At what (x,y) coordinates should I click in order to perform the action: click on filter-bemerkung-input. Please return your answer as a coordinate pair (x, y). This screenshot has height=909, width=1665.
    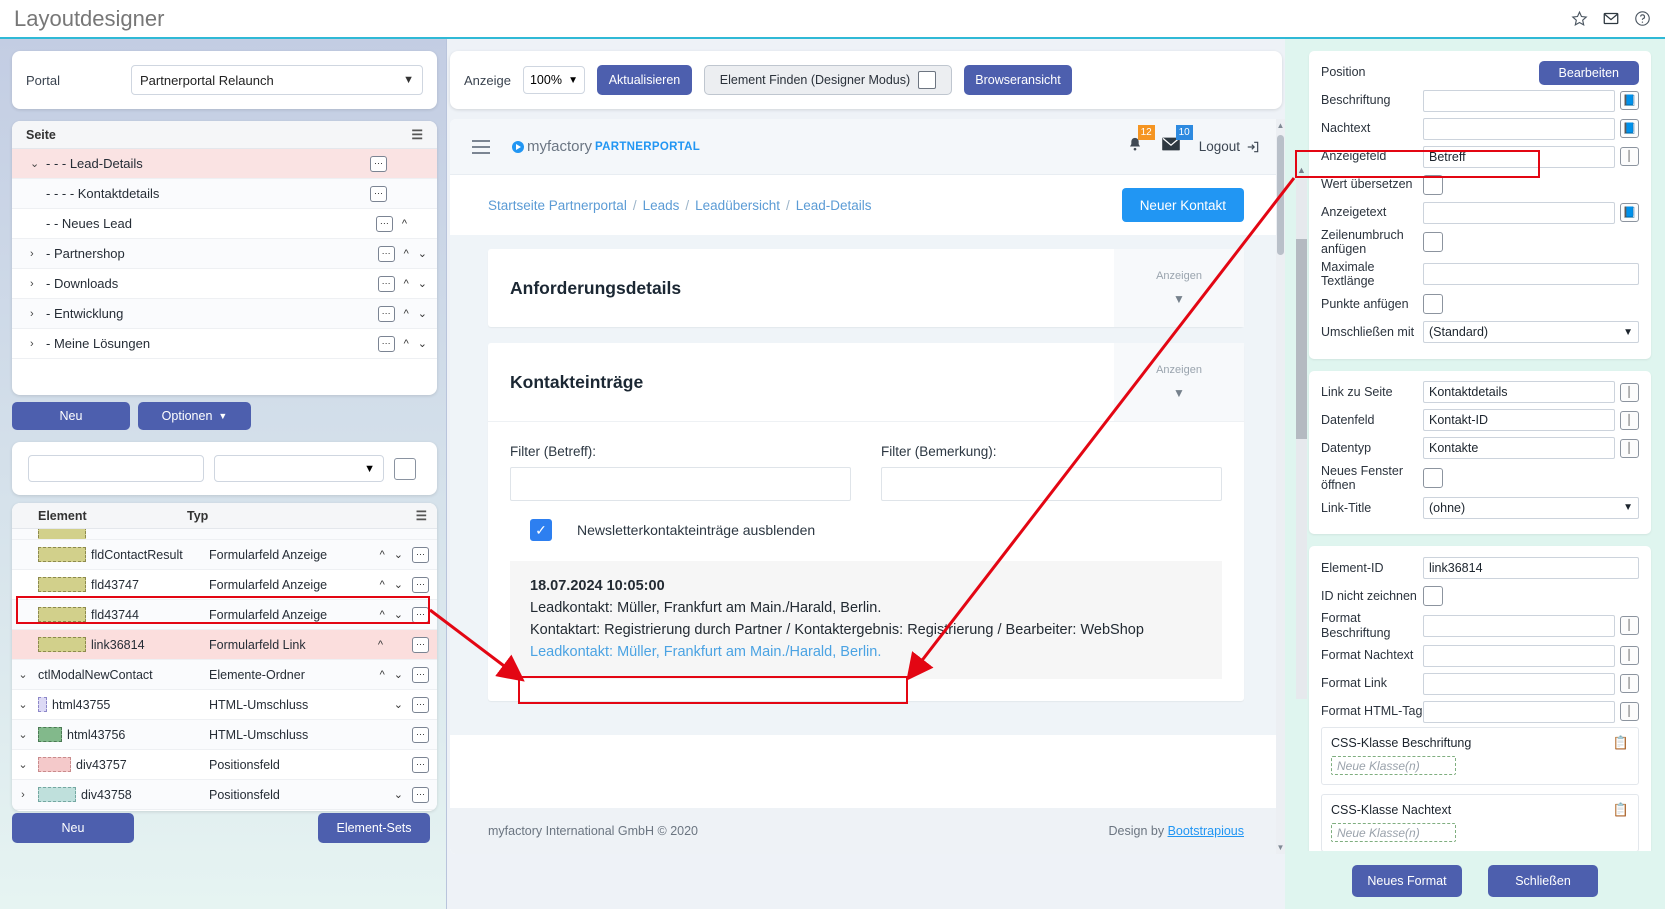
    Looking at the image, I should click on (1051, 484).